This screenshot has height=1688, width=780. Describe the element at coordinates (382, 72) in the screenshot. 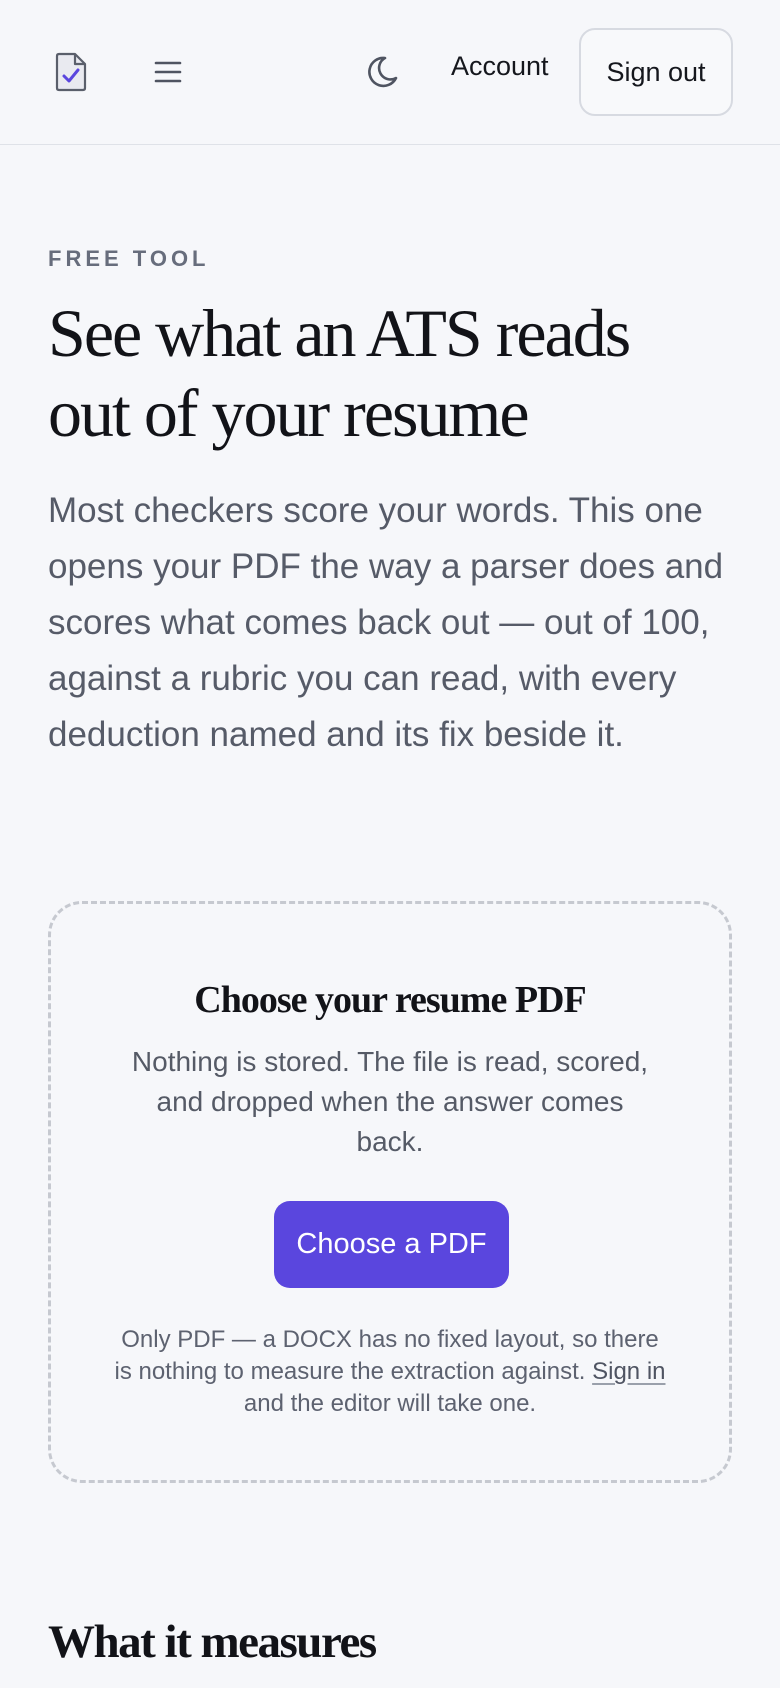

I see `moon-icon` at that location.